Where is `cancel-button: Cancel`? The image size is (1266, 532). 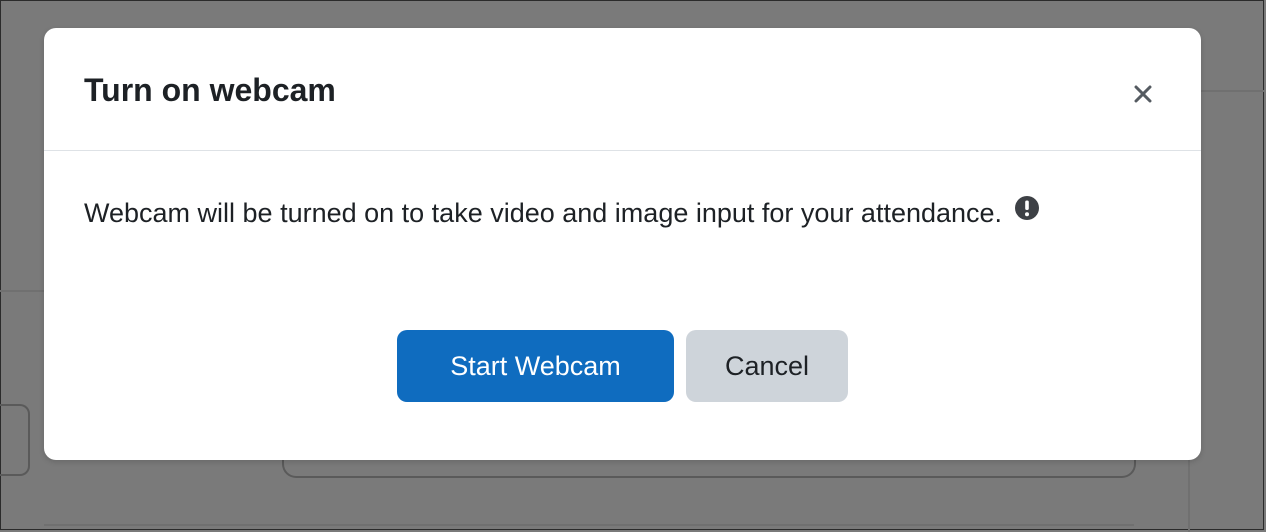
cancel-button: Cancel is located at coordinates (767, 366).